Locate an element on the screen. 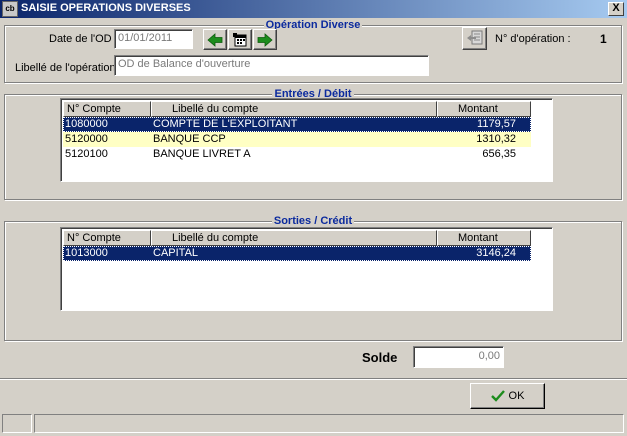  status-bar is located at coordinates (313, 424).